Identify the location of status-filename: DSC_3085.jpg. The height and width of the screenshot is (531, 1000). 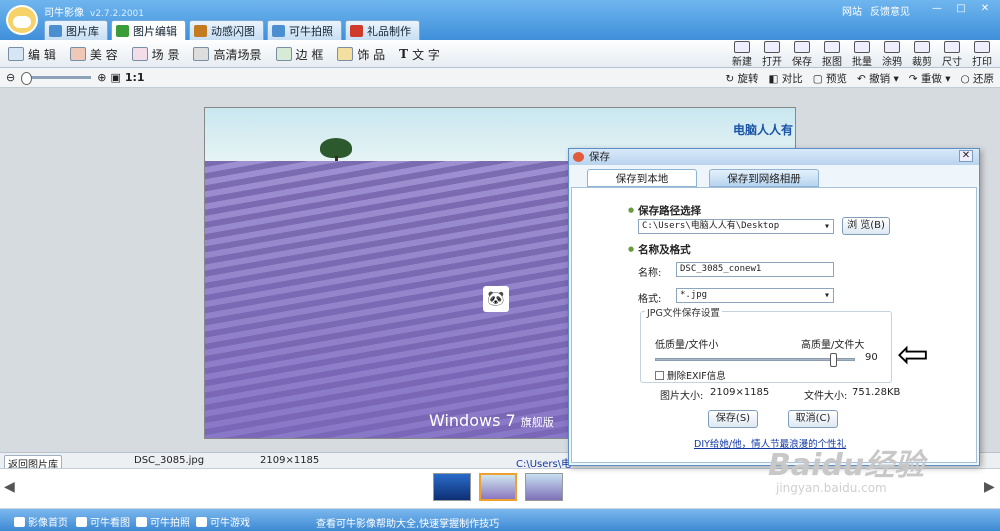
(169, 460).